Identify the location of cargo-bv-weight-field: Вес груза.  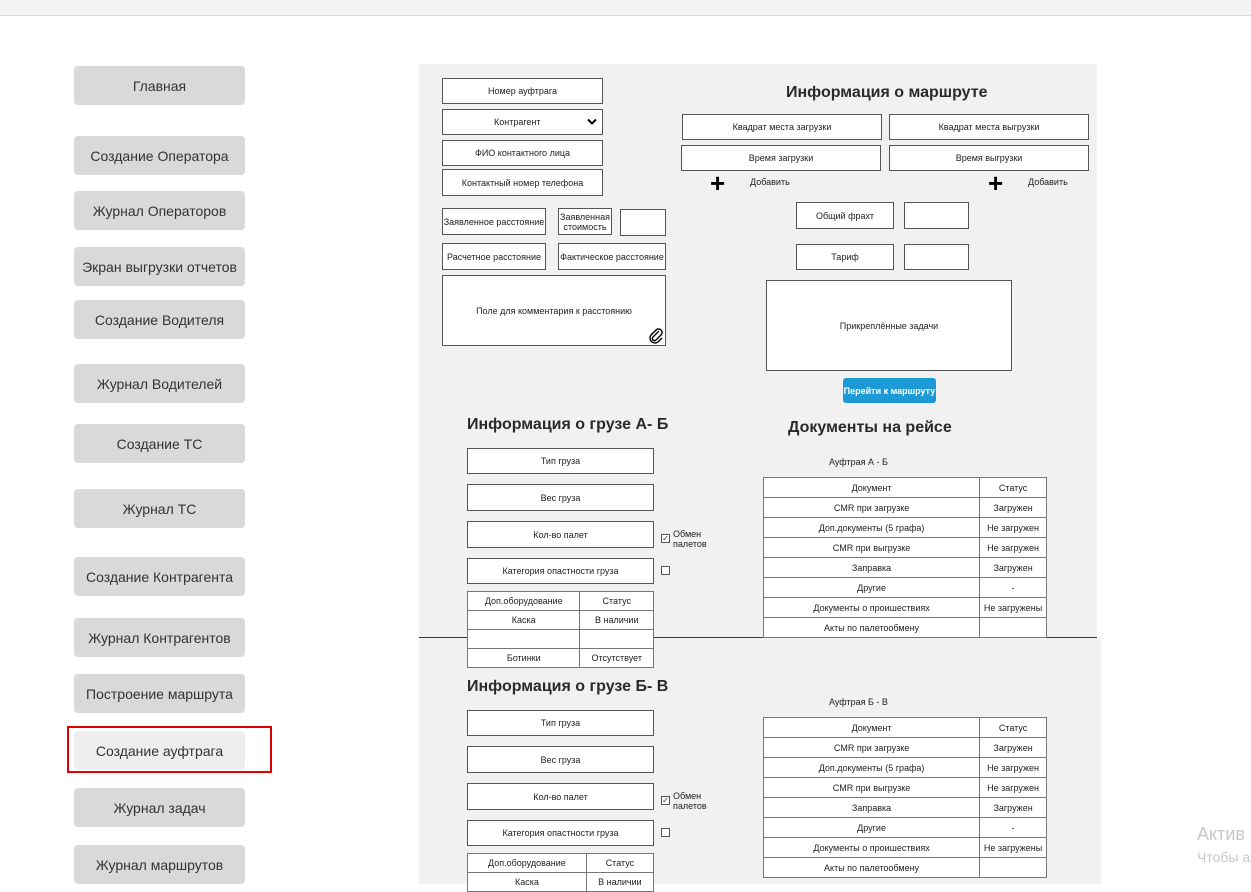
(560, 759).